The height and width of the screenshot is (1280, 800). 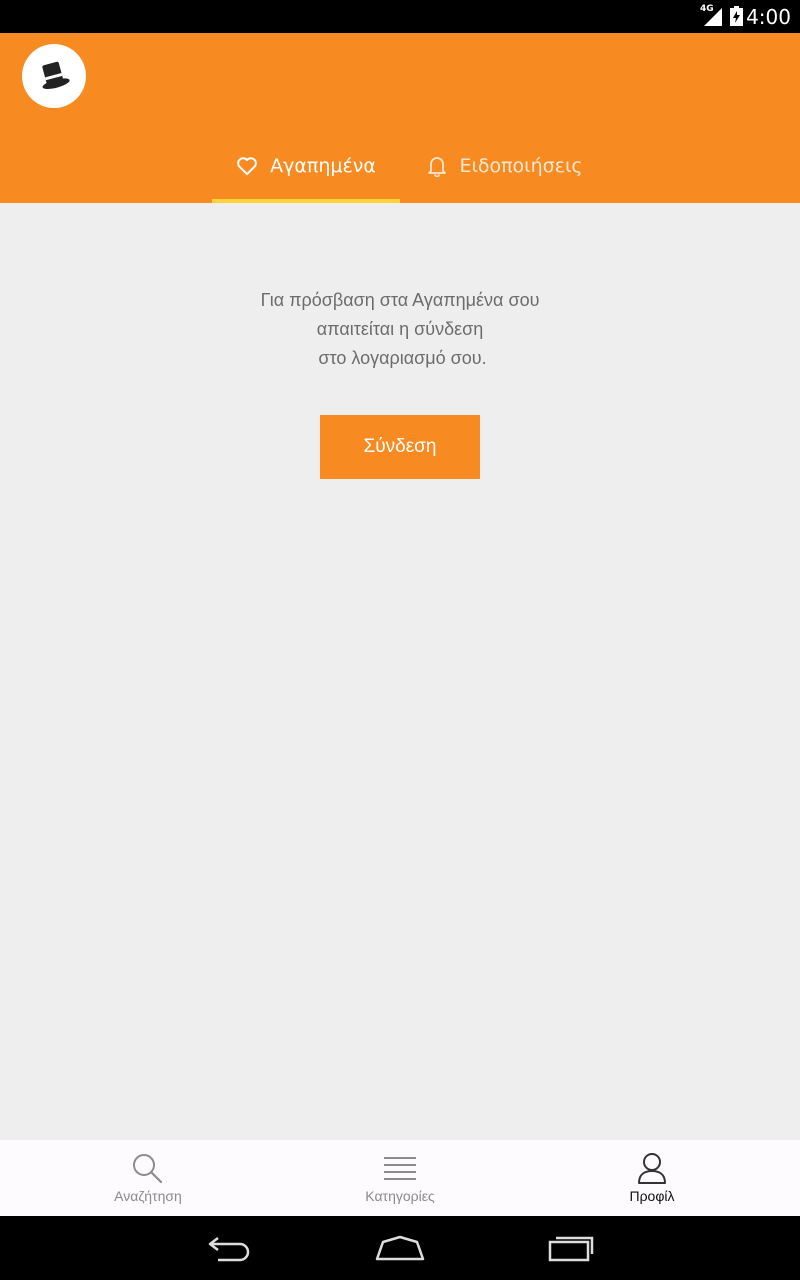 I want to click on nav-label: Προφίλ, so click(x=652, y=1196).